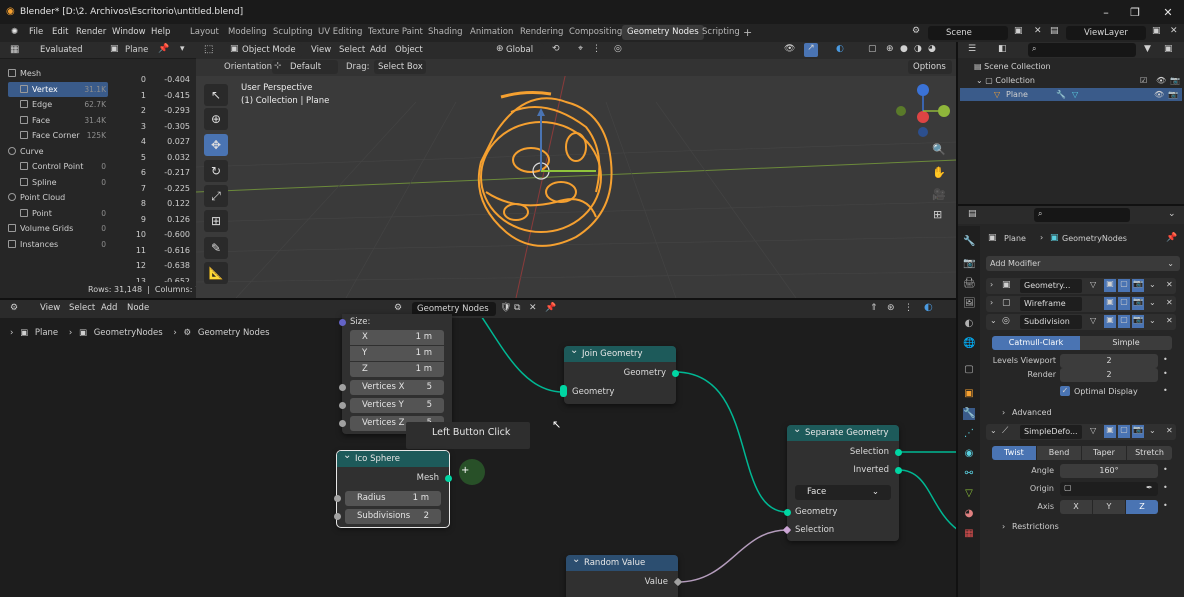 The image size is (1184, 597). What do you see at coordinates (58, 183) in the screenshot?
I see `tree-item-spline: Spline 0` at bounding box center [58, 183].